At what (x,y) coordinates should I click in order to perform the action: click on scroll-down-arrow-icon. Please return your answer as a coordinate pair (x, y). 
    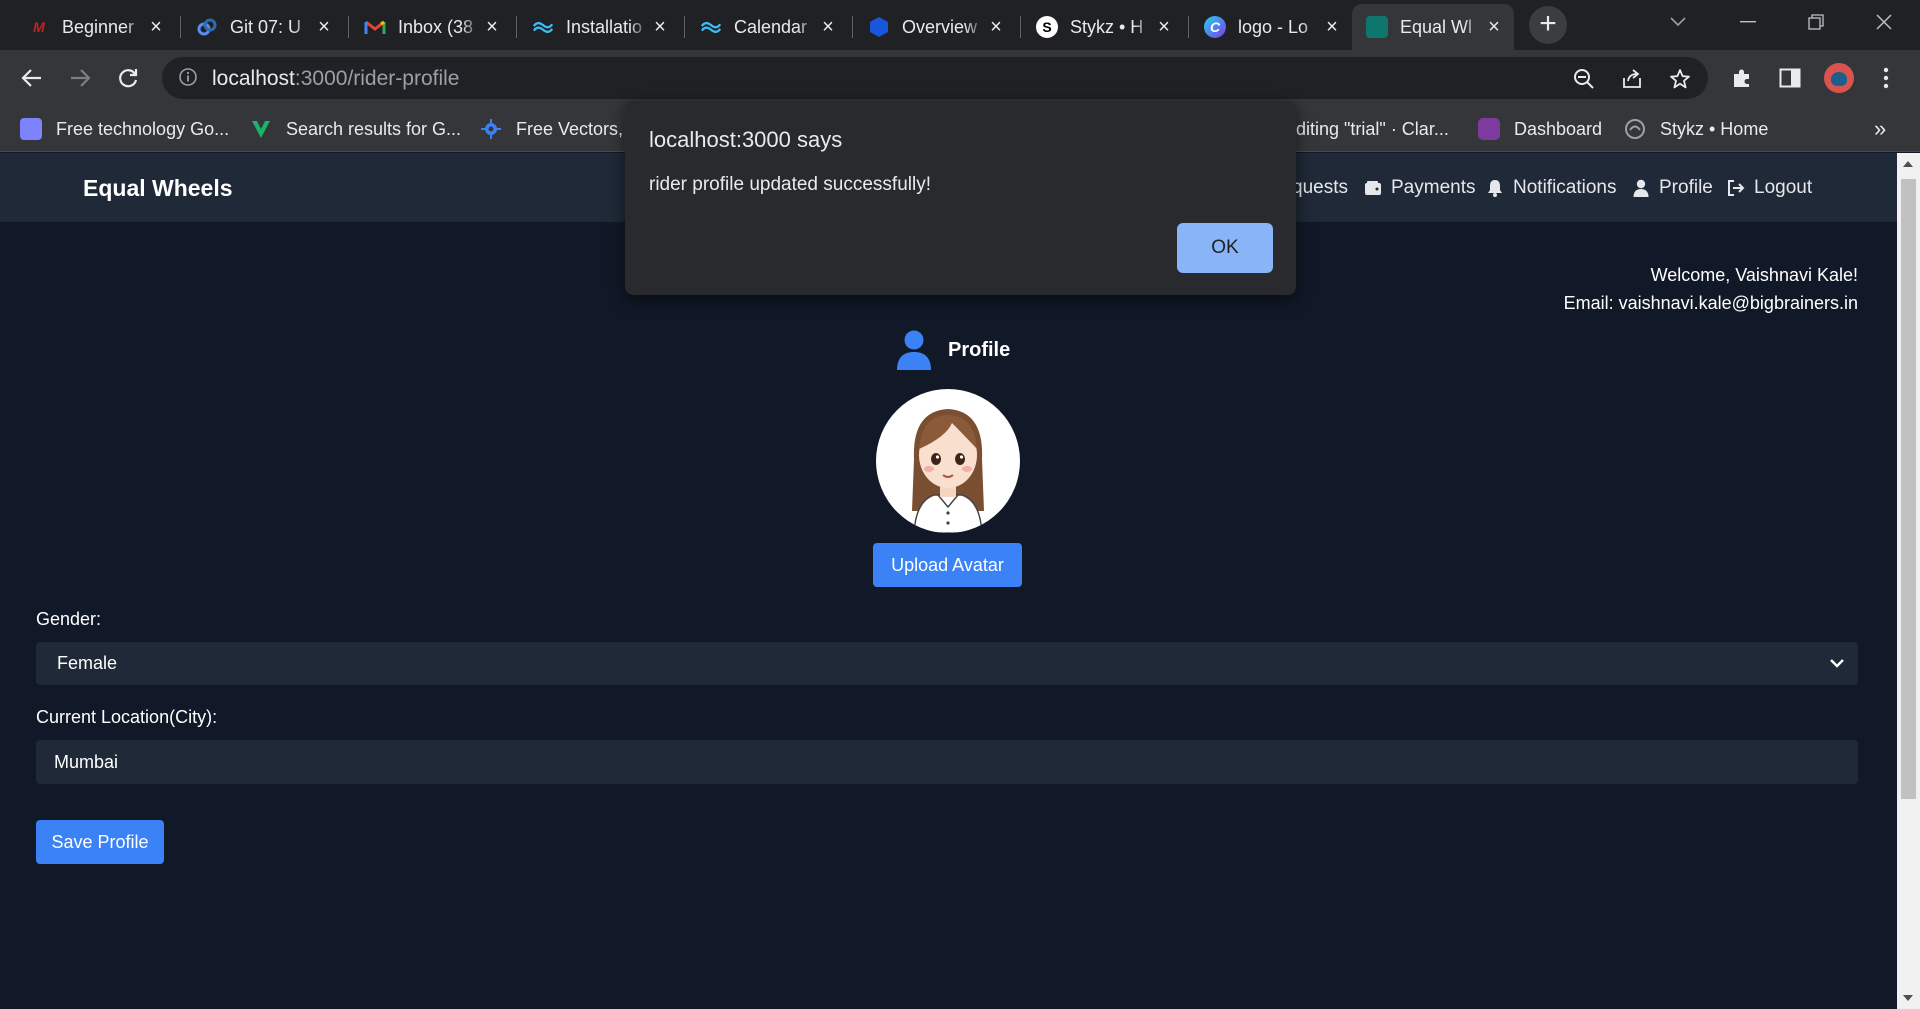
    Looking at the image, I should click on (1908, 998).